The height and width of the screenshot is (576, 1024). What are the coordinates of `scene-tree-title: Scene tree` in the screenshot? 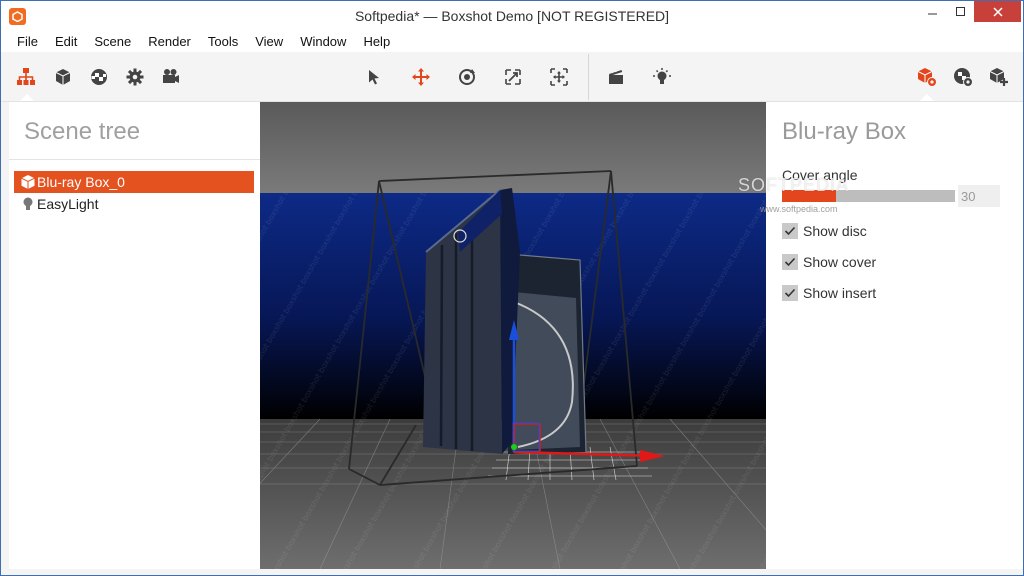 It's located at (82, 131).